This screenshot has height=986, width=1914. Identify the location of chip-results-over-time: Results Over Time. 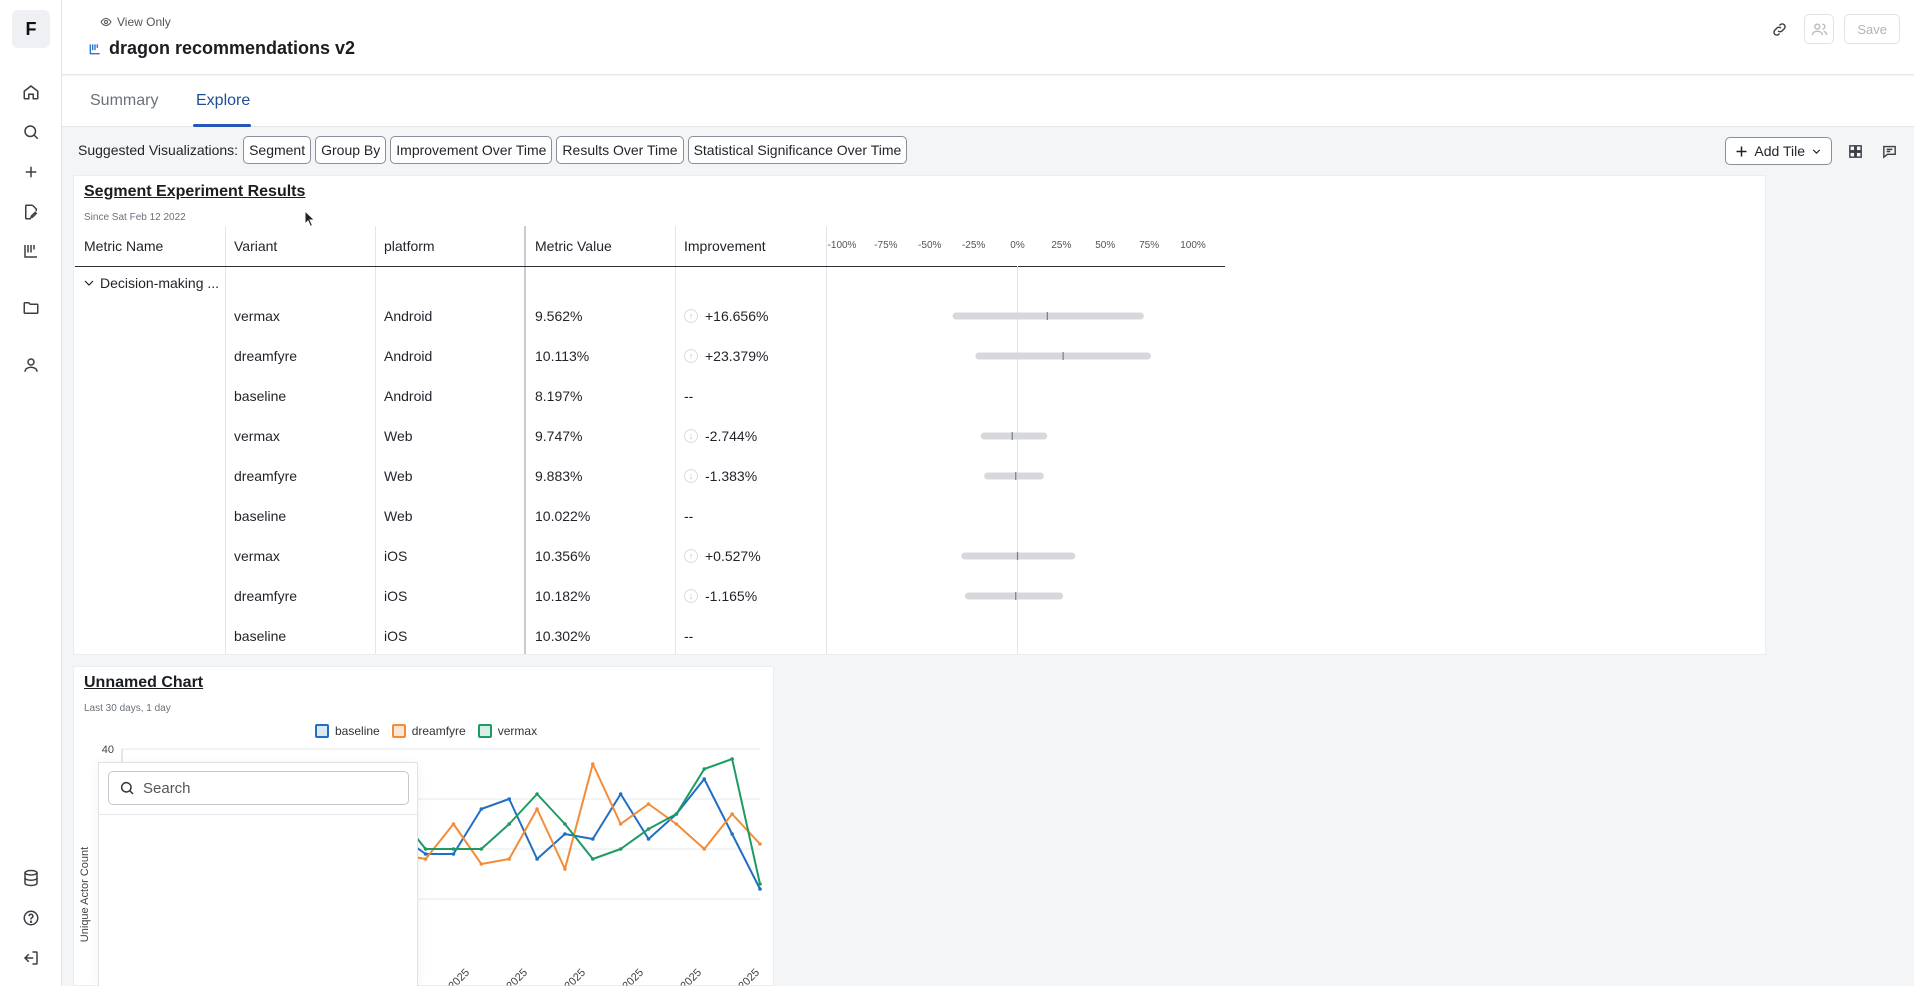
(620, 150).